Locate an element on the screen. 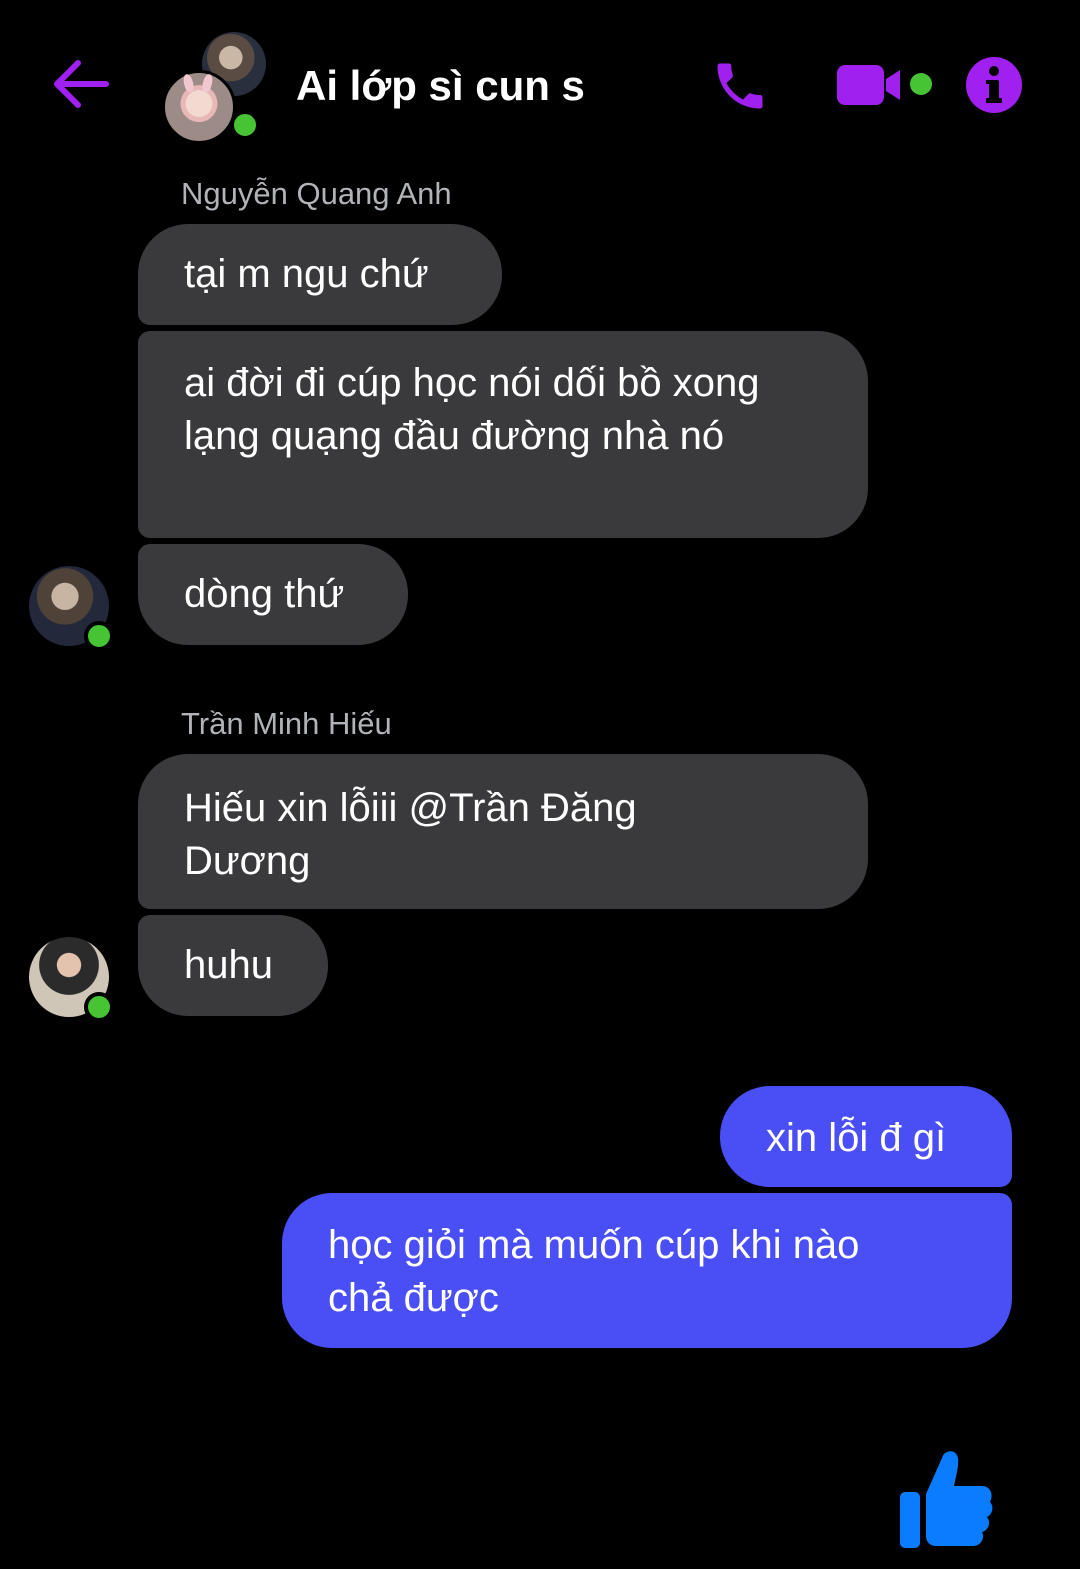 The image size is (1080, 1569). message-bubble: Hiếu xin lỗiii @Trần Đăng Dương is located at coordinates (503, 831).